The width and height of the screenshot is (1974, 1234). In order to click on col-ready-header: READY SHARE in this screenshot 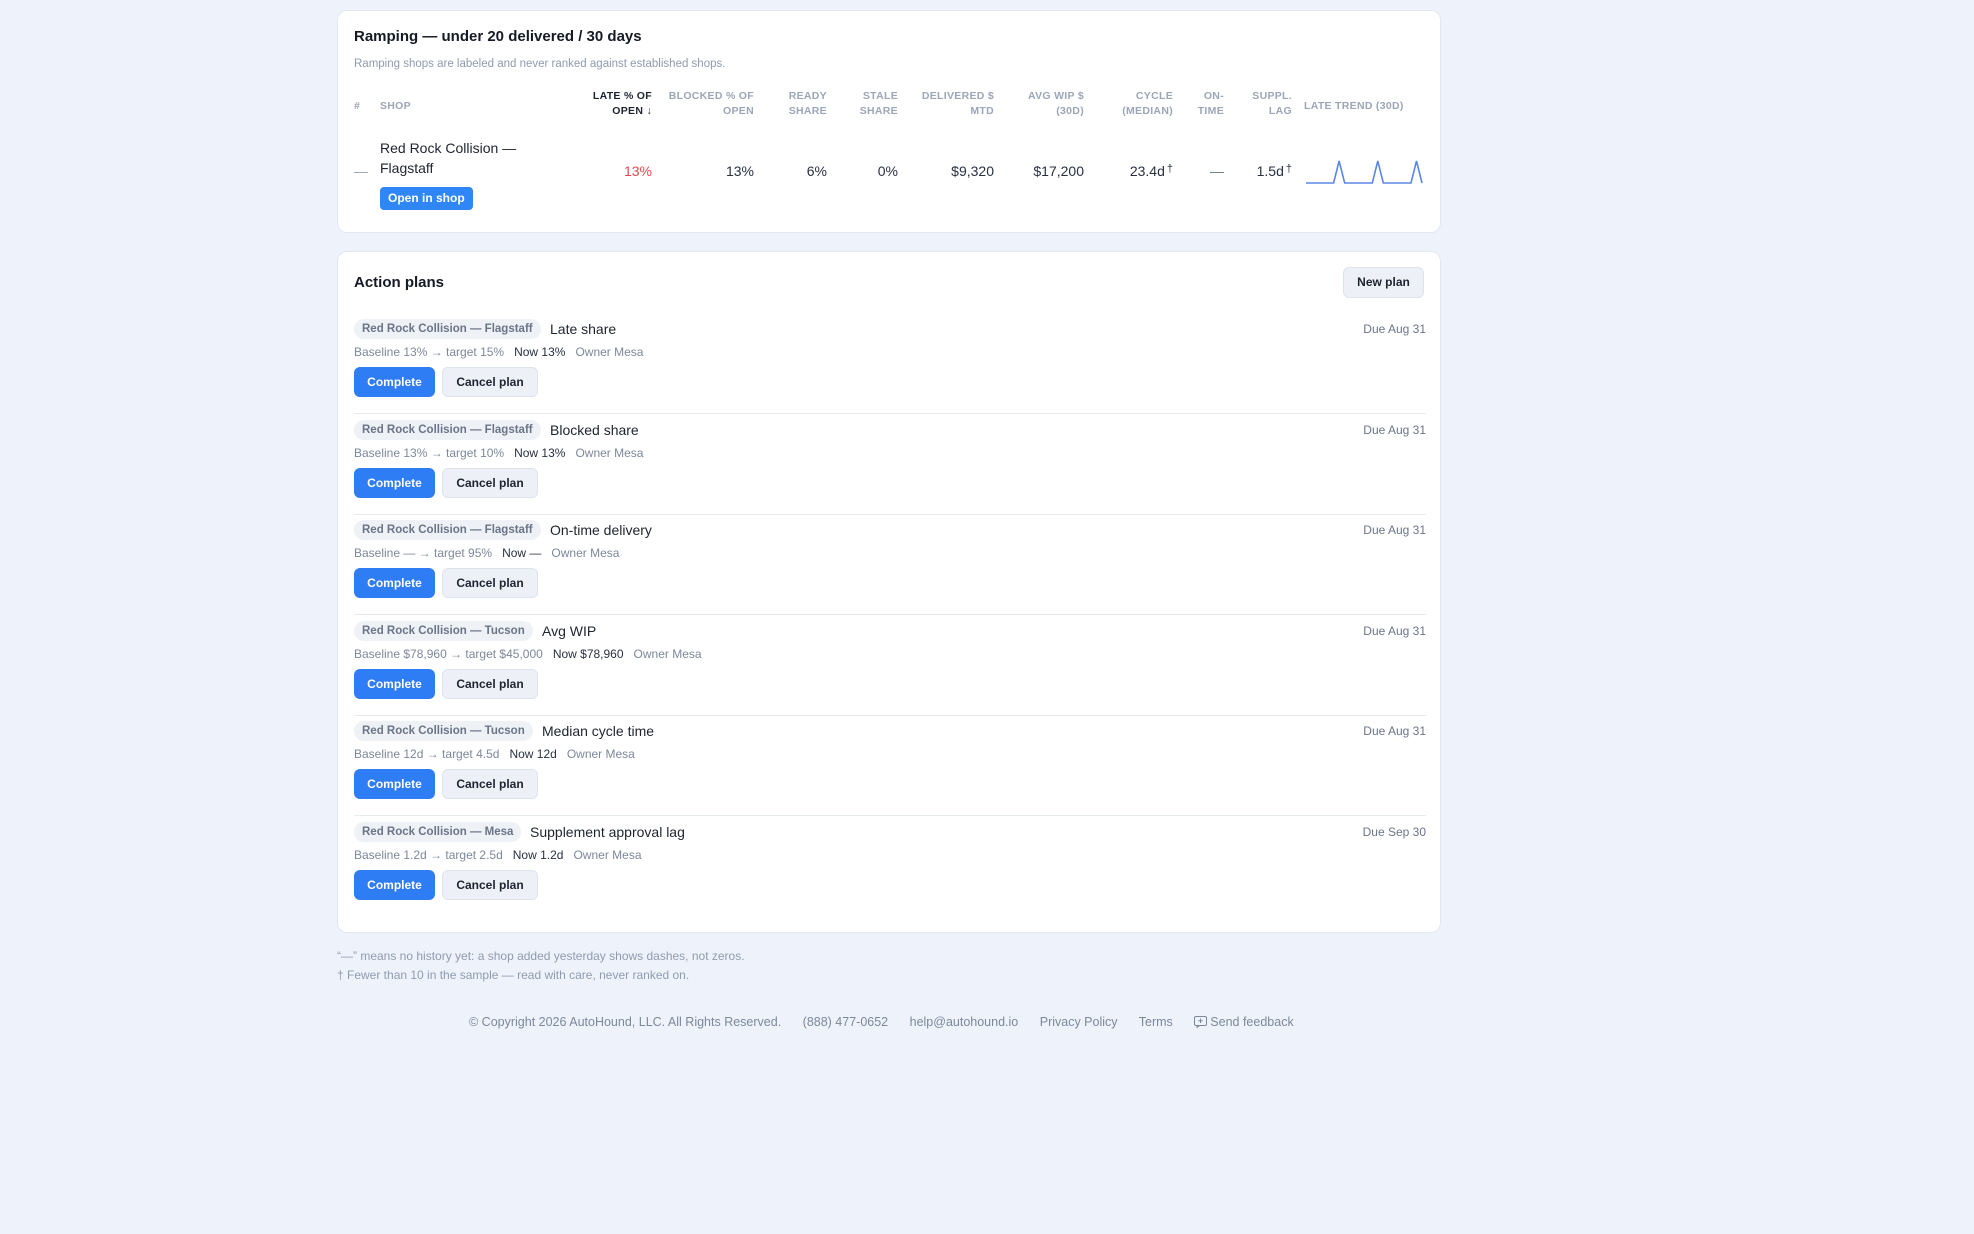, I will do `click(808, 104)`.